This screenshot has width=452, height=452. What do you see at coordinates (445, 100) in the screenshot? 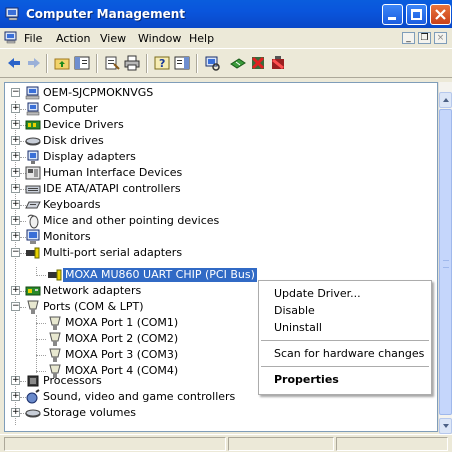
I see `scroll-up-button` at bounding box center [445, 100].